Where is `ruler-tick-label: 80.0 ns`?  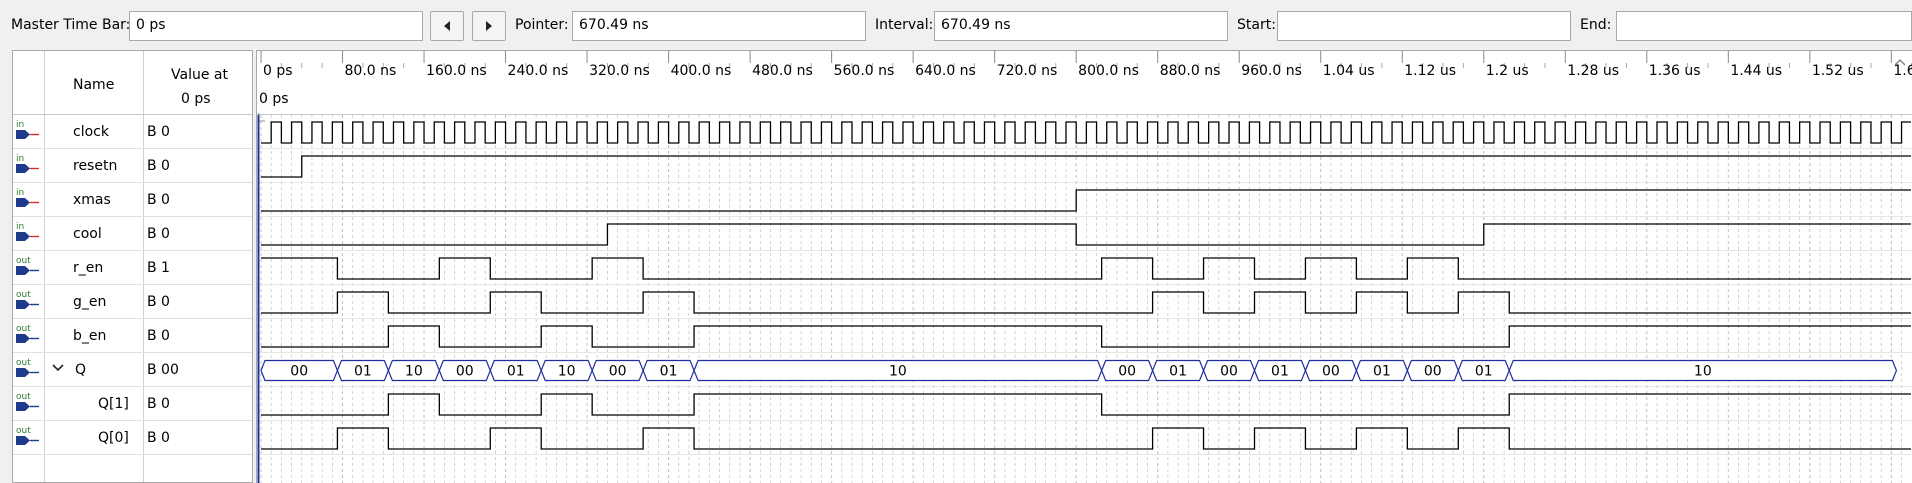
ruler-tick-label: 80.0 ns is located at coordinates (371, 71).